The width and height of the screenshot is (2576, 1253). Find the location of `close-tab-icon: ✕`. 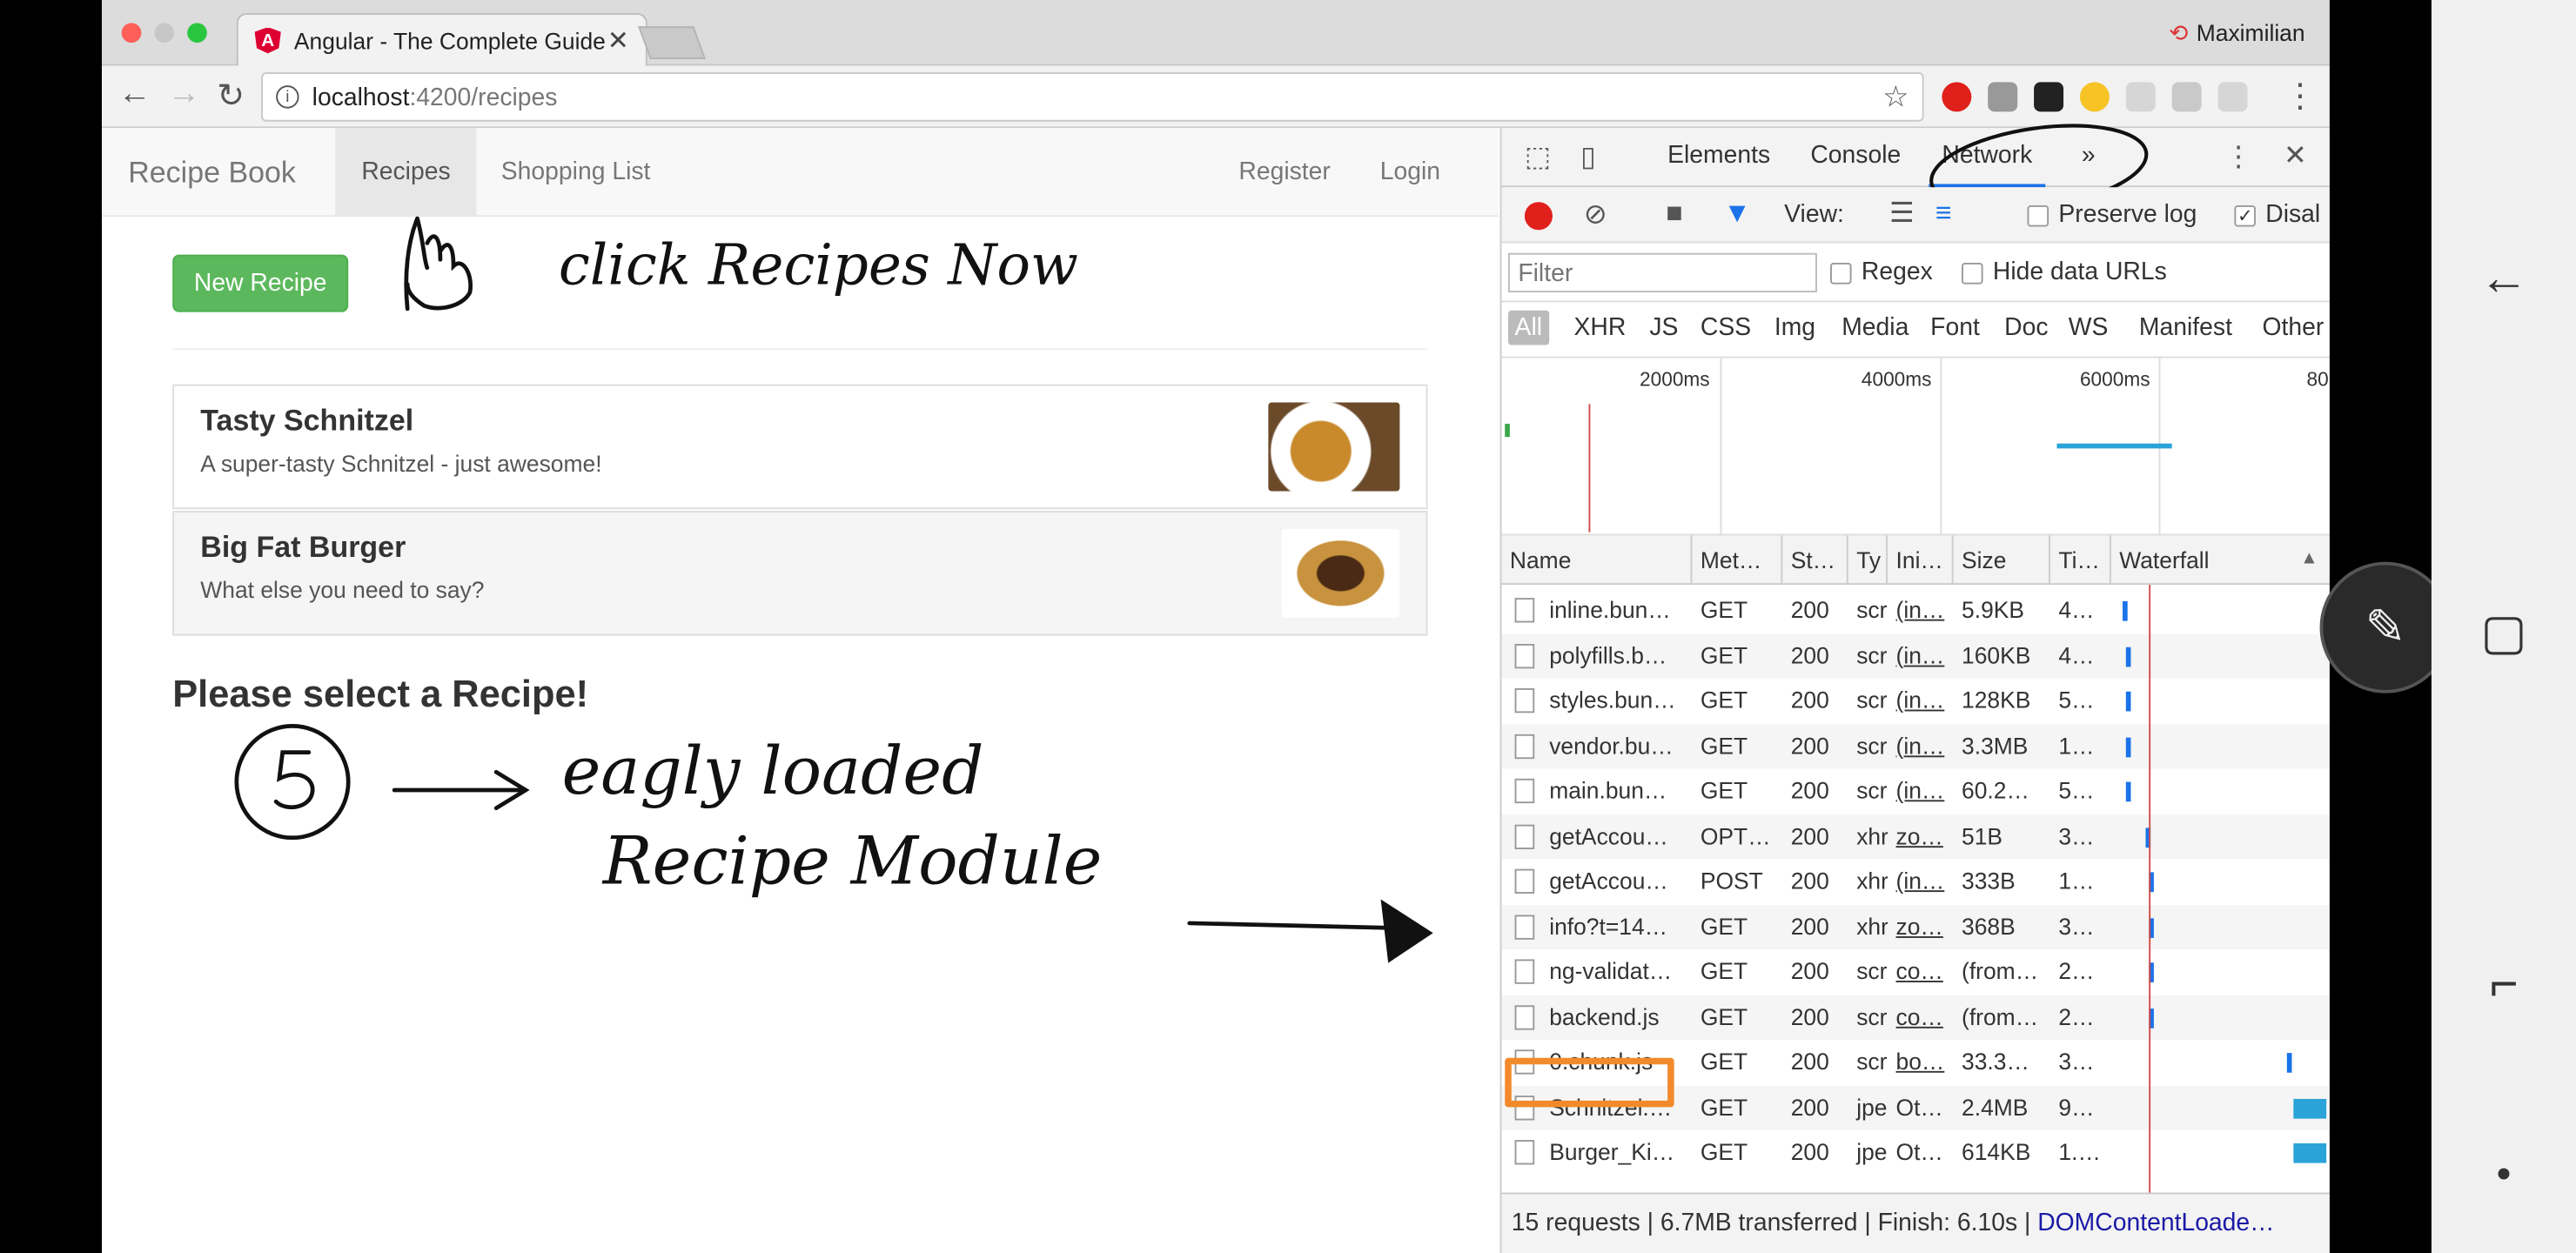

close-tab-icon: ✕ is located at coordinates (618, 40).